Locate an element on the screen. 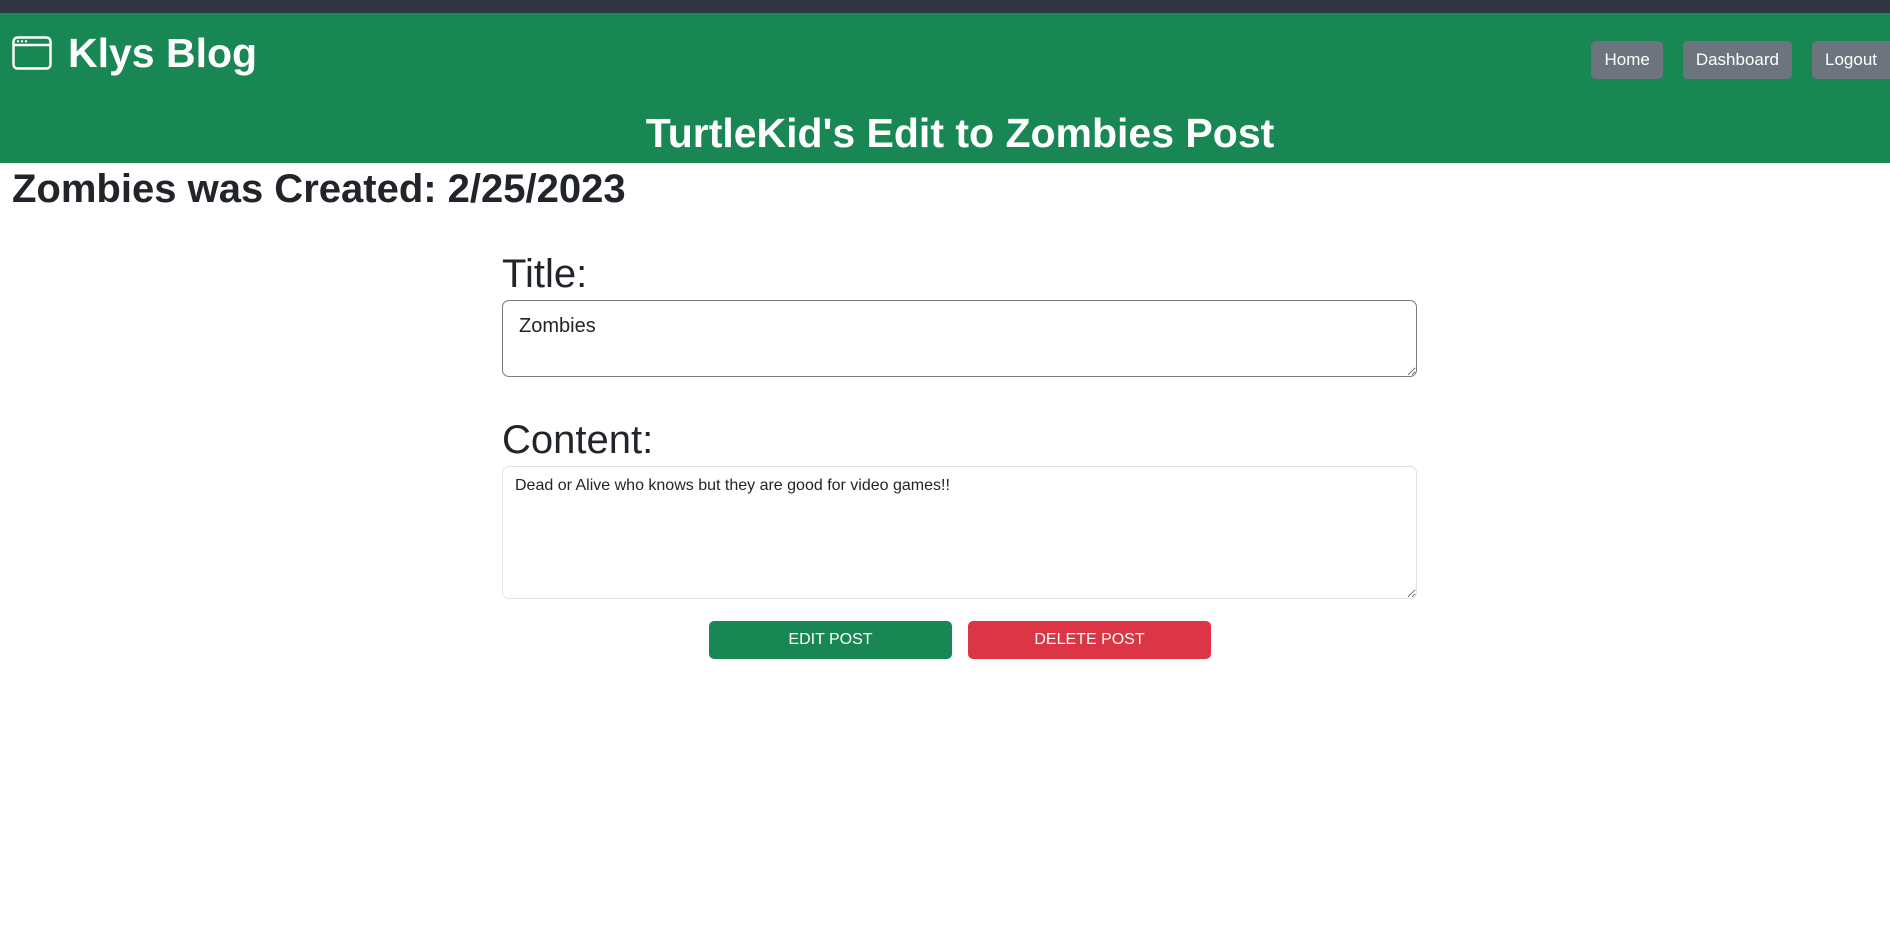  brand-name: Klys Blog is located at coordinates (163, 53).